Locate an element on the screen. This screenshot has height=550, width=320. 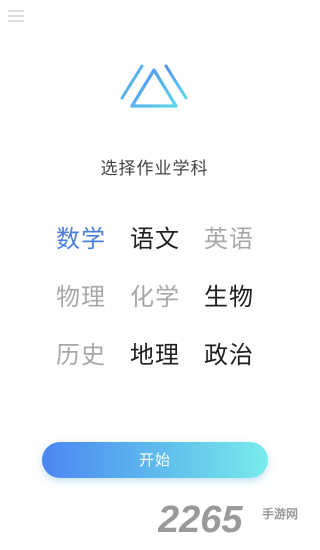
app-logo is located at coordinates (154, 94).